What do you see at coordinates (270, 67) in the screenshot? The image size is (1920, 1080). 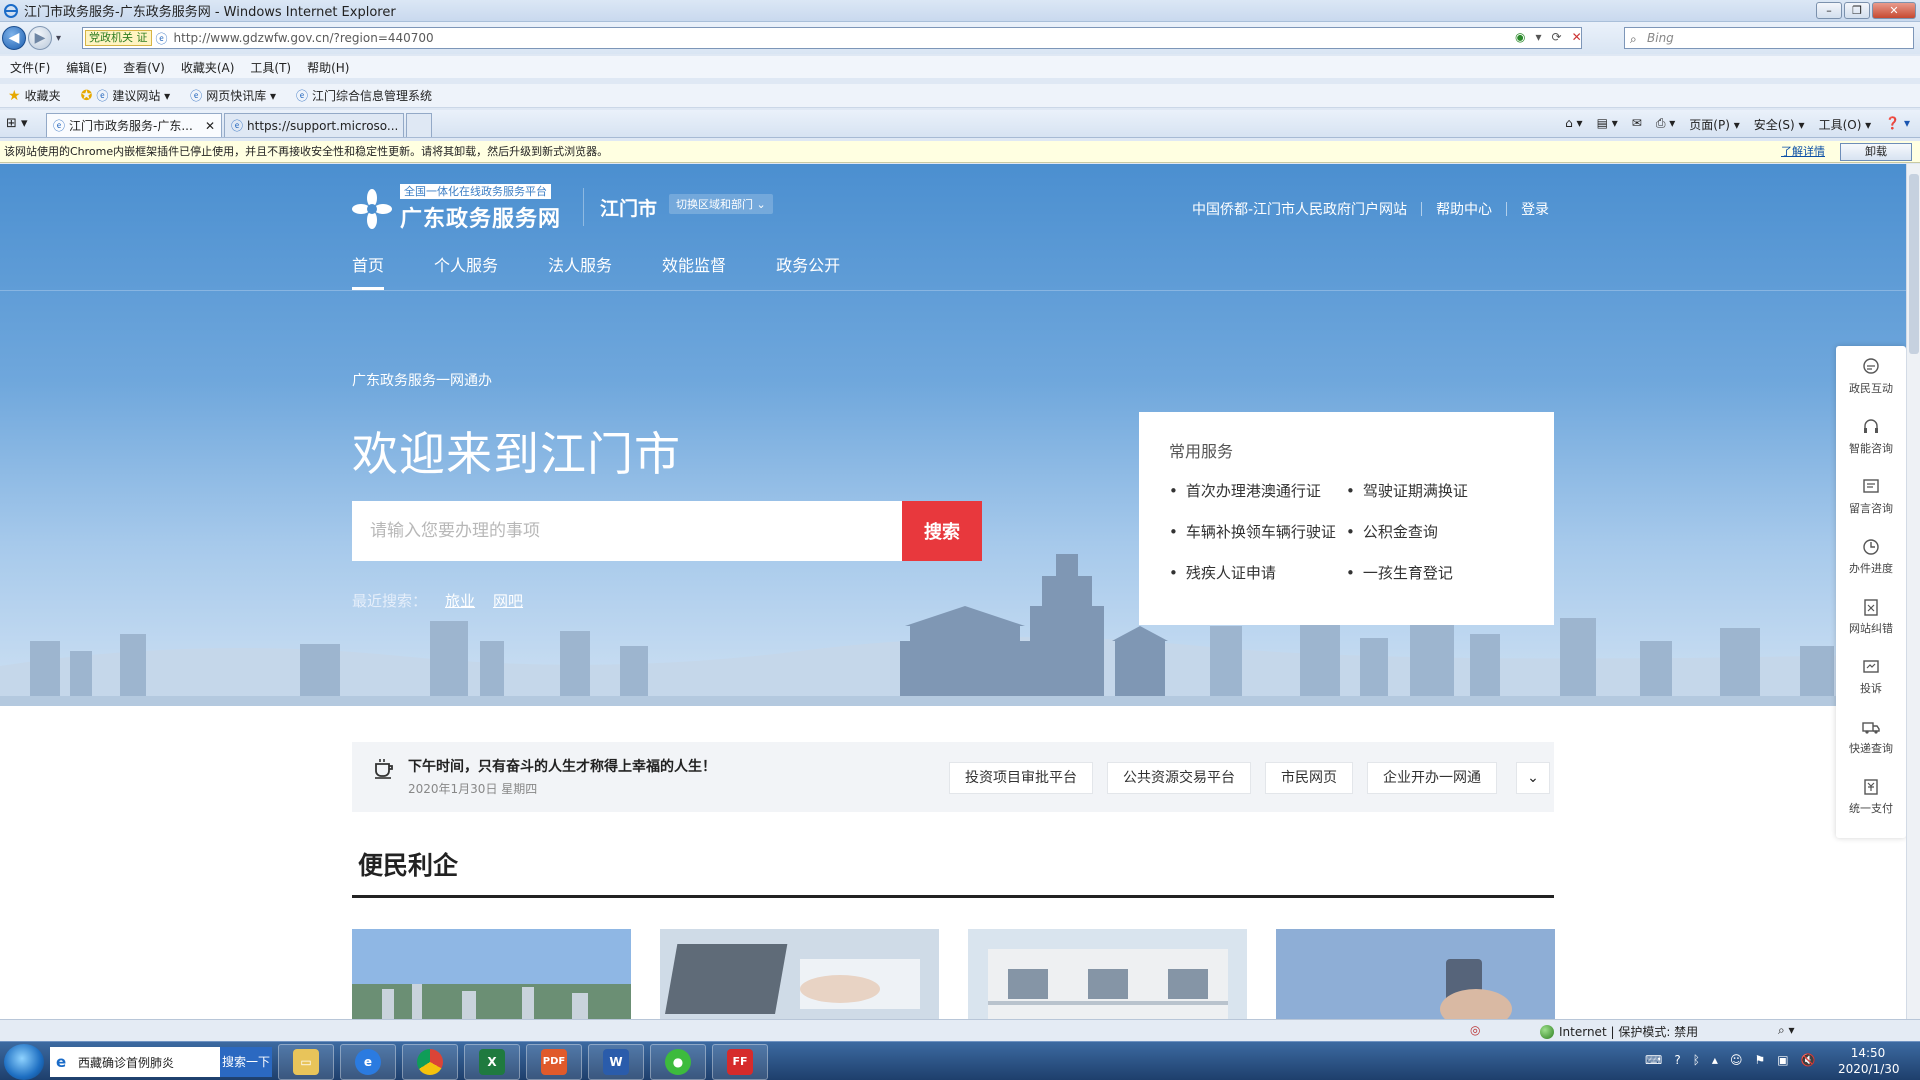 I see `menu-tools: 工具(T)` at bounding box center [270, 67].